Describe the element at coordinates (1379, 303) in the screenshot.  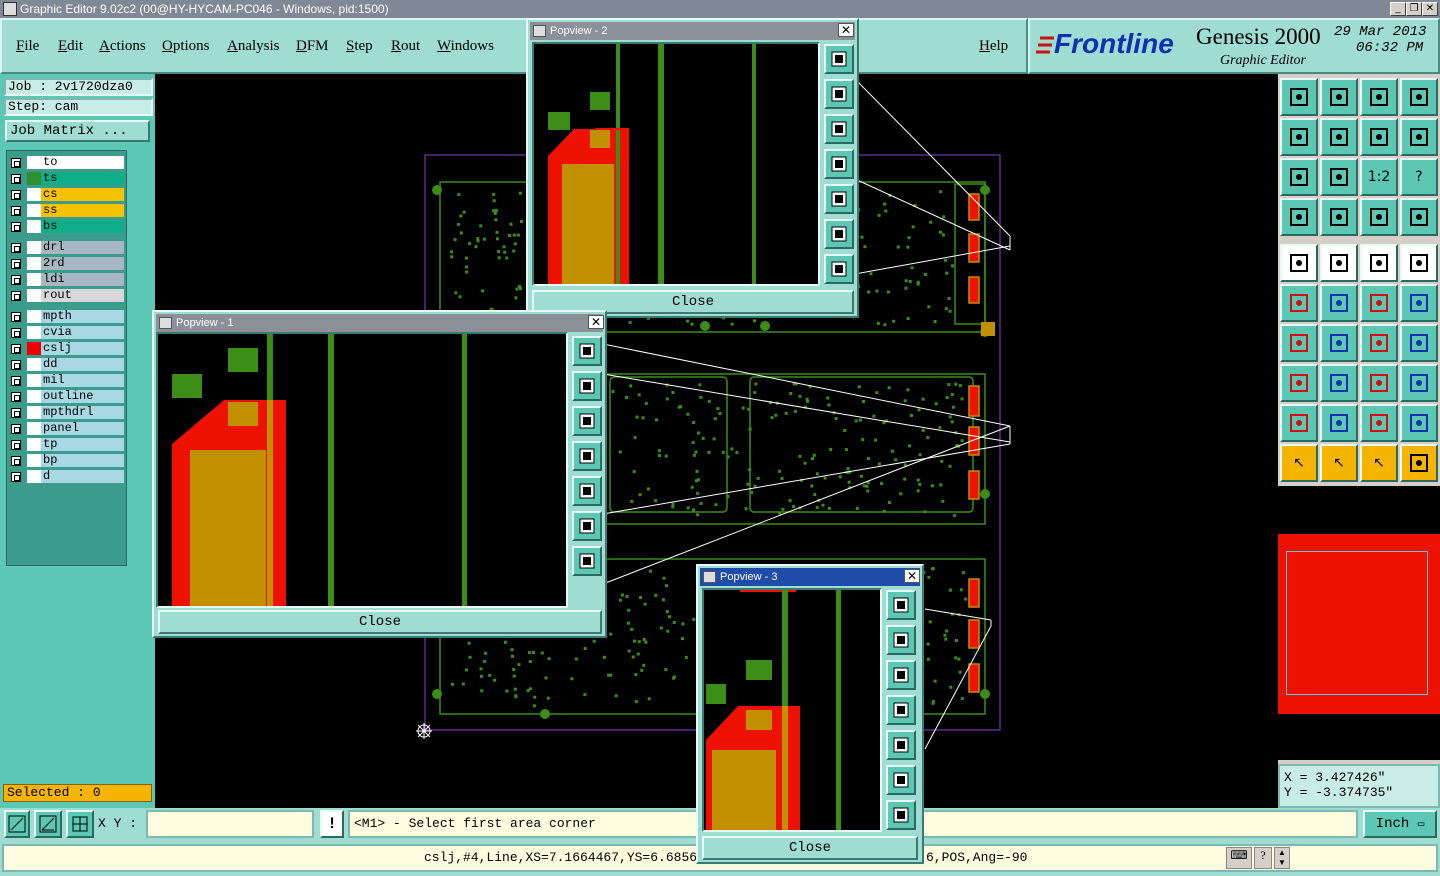
I see `move-node-icon` at that location.